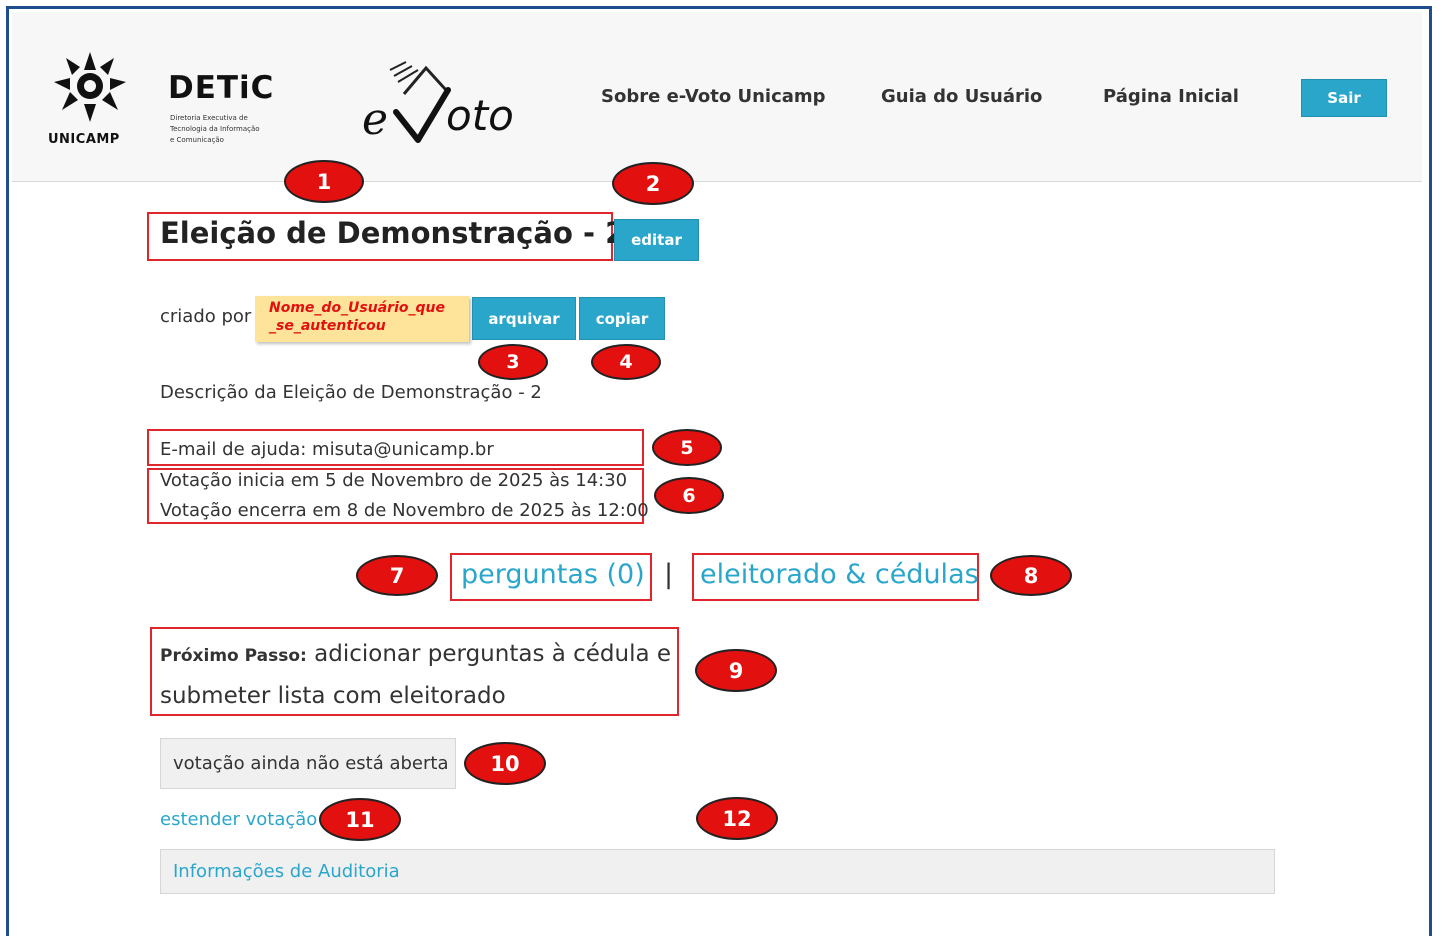 The width and height of the screenshot is (1442, 936). What do you see at coordinates (713, 96) in the screenshot?
I see `nav-about: Sobre e-Voto Unicamp` at bounding box center [713, 96].